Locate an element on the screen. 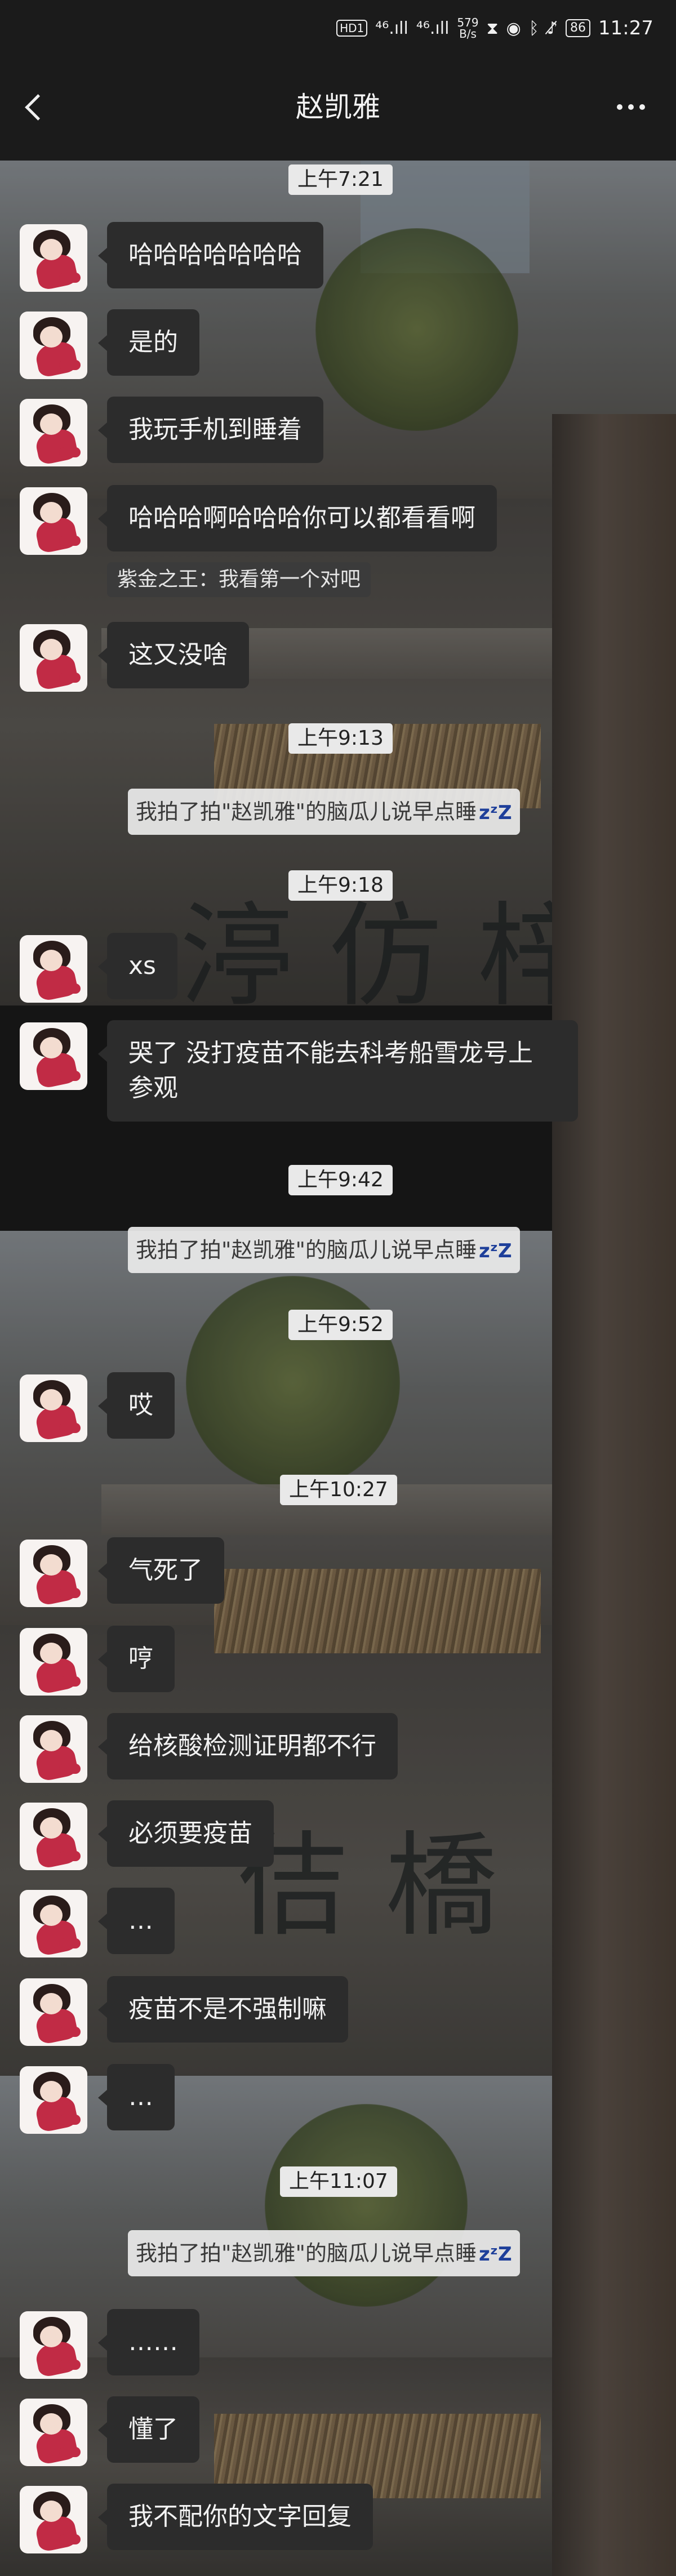 The image size is (676, 2576). message-bubble: 气死了 is located at coordinates (161, 1570).